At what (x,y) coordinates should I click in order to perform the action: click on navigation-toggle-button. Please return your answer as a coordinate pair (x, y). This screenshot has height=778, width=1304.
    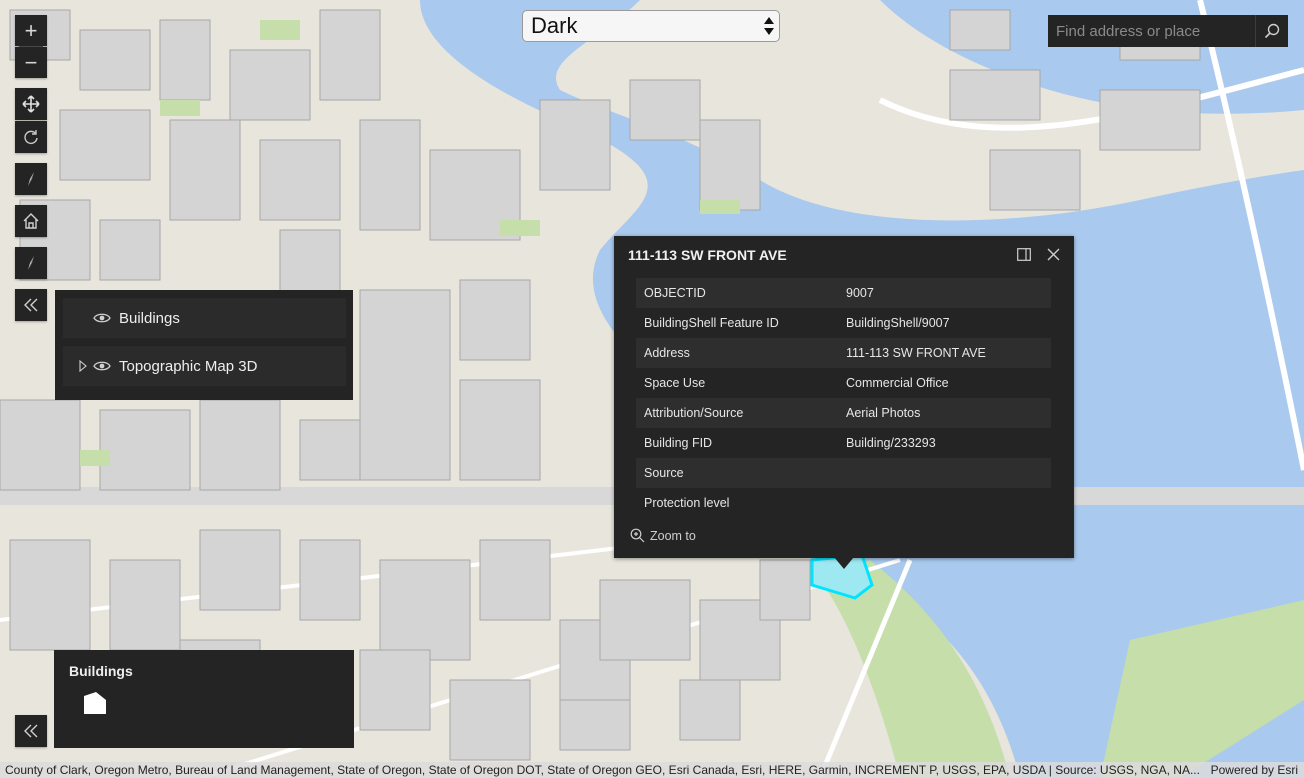
    Looking at the image, I should click on (31, 263).